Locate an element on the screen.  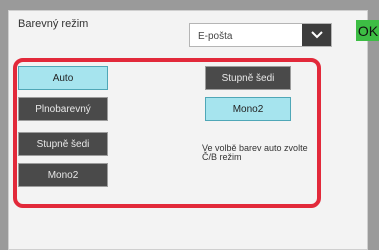
destination-select: E-pošta is located at coordinates (260, 35).